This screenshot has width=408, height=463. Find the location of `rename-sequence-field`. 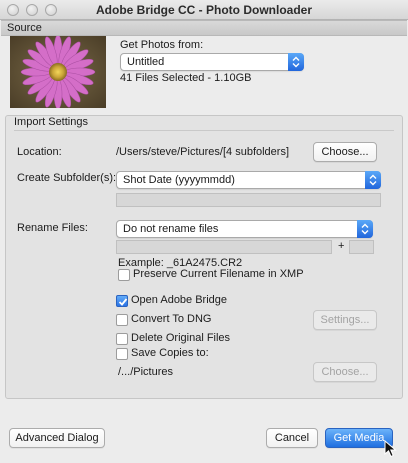

rename-sequence-field is located at coordinates (361, 247).